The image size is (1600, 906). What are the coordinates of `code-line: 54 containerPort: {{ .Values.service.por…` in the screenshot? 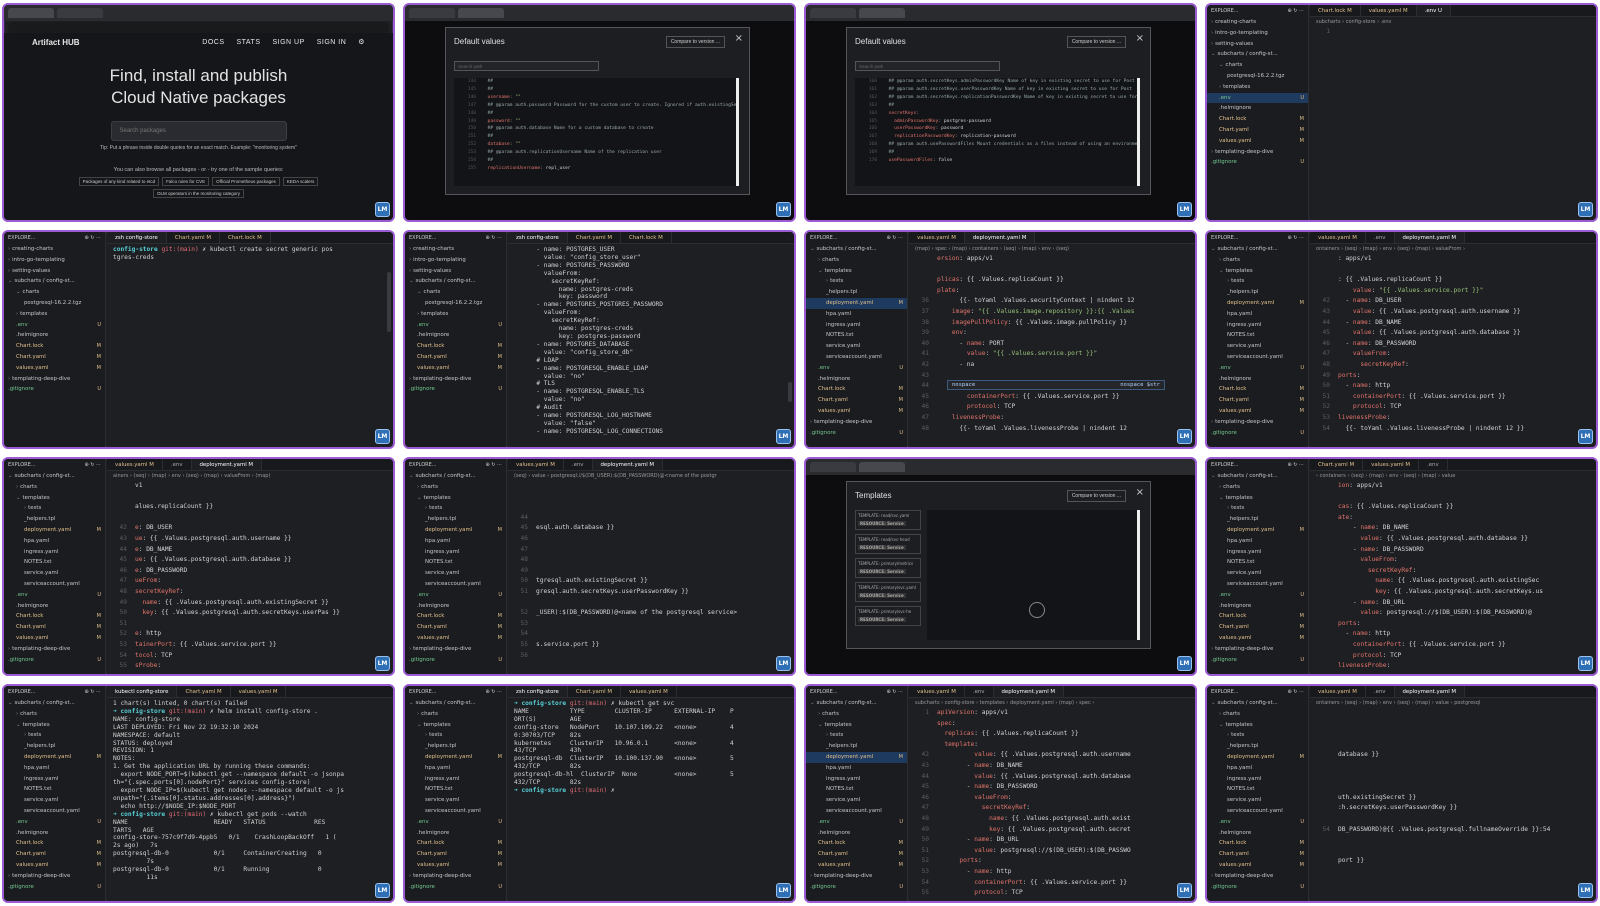 It's located at (1047, 883).